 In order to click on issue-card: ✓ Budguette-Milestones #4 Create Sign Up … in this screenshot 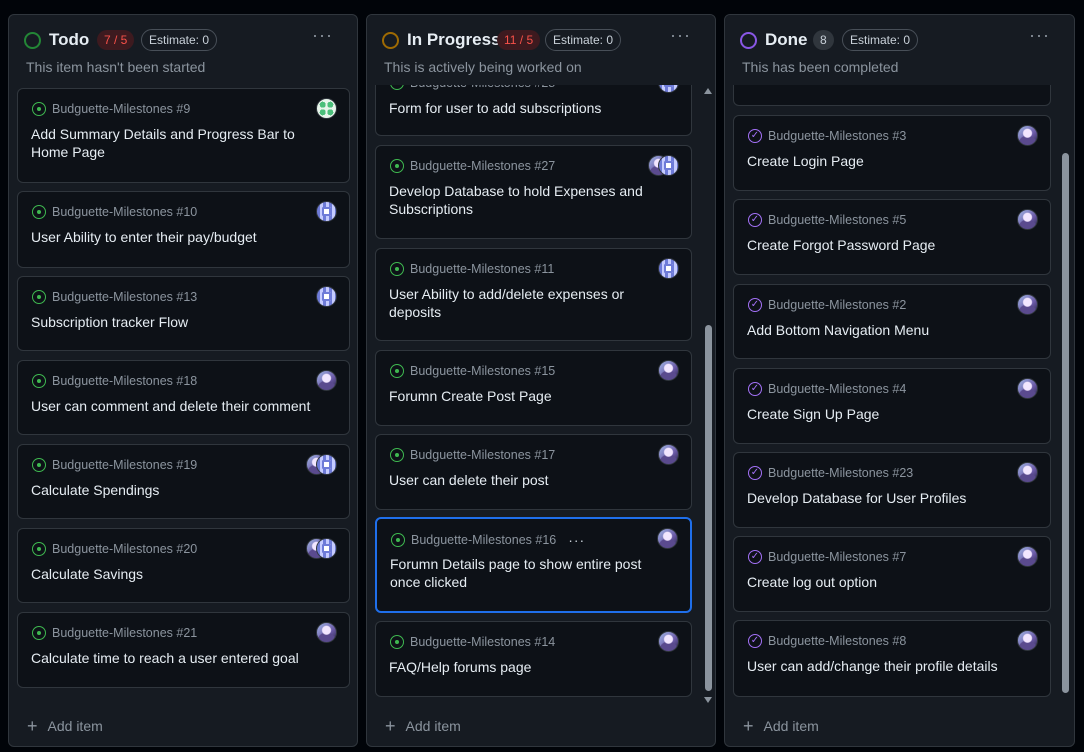, I will do `click(892, 406)`.